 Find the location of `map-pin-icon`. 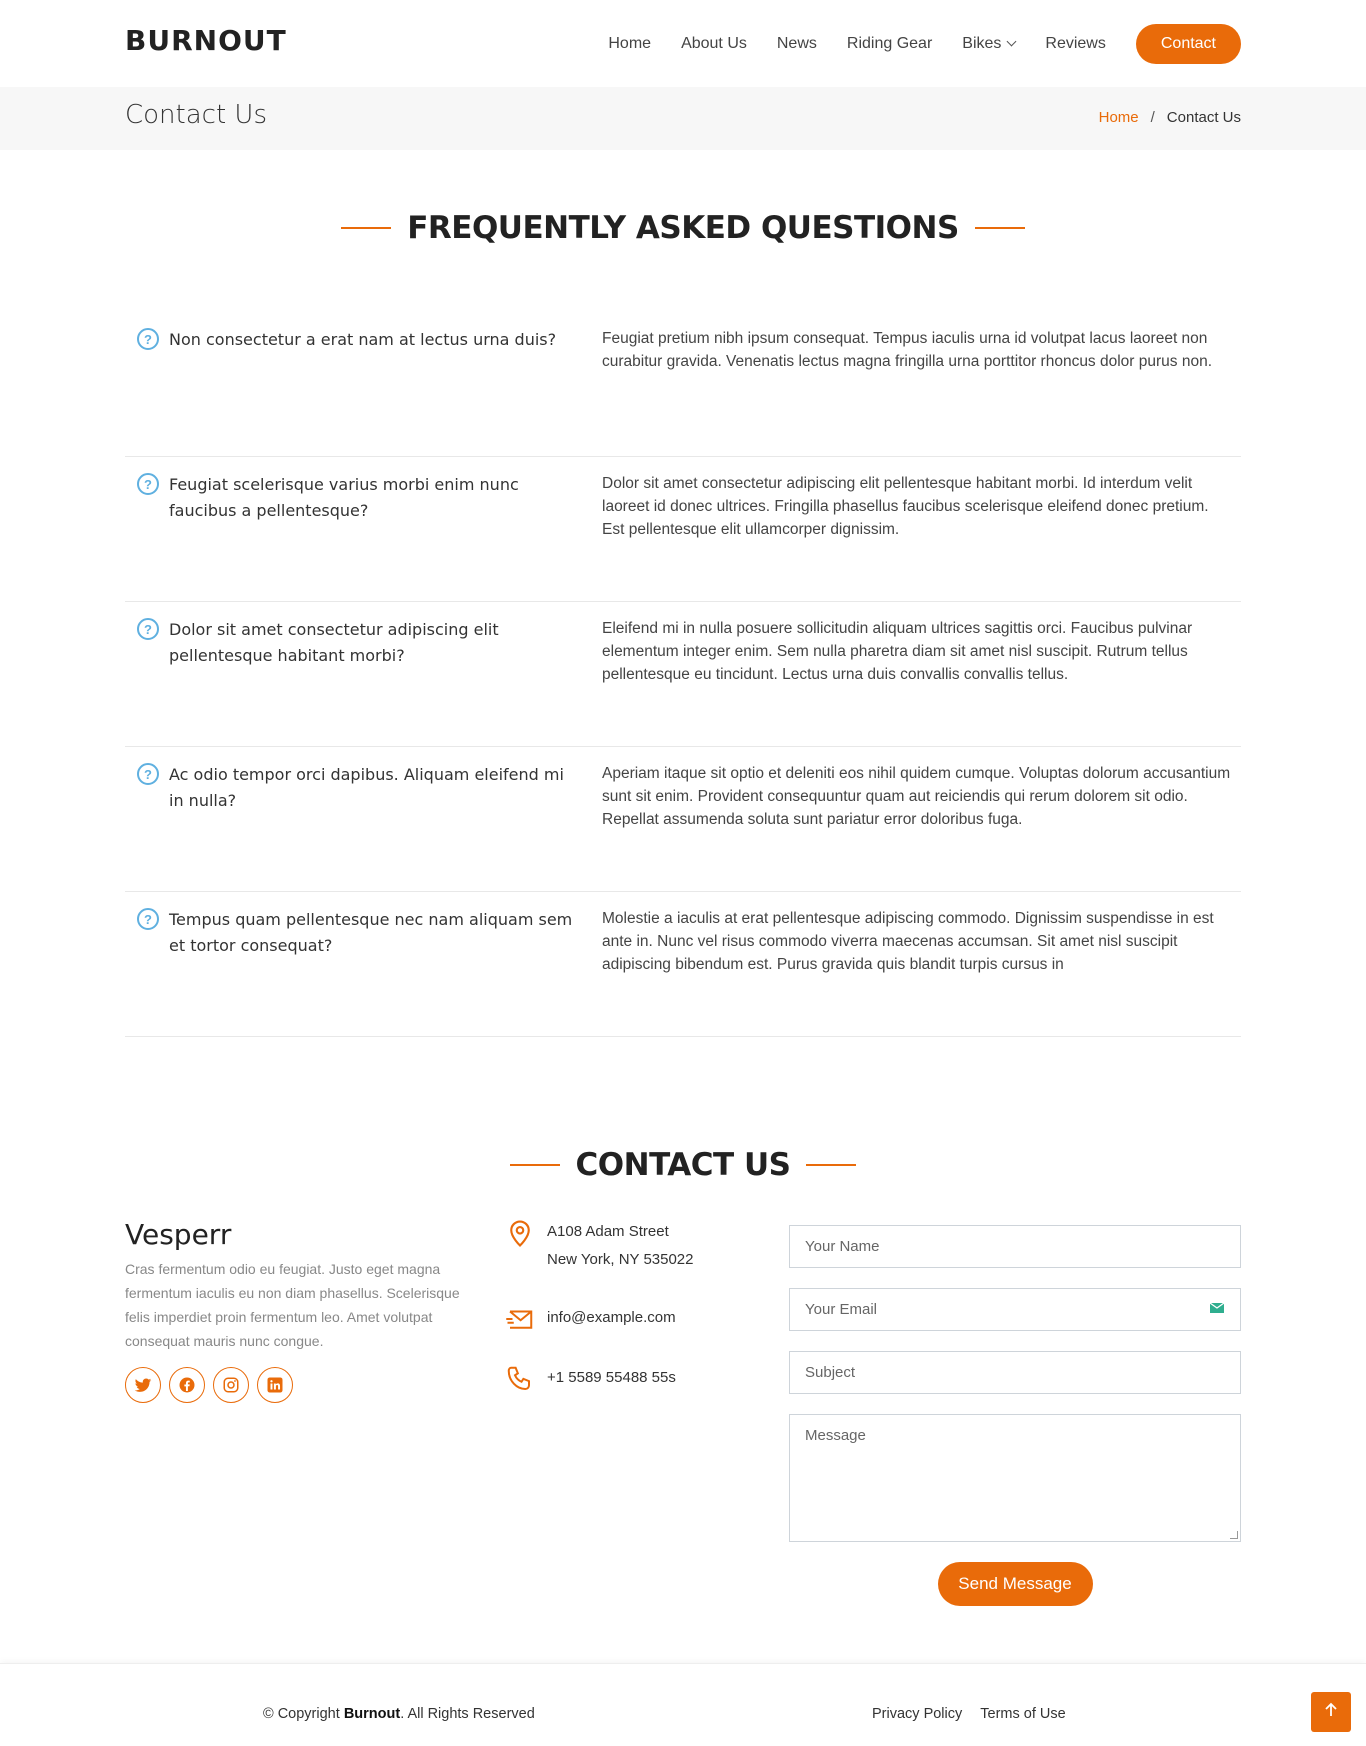

map-pin-icon is located at coordinates (520, 1233).